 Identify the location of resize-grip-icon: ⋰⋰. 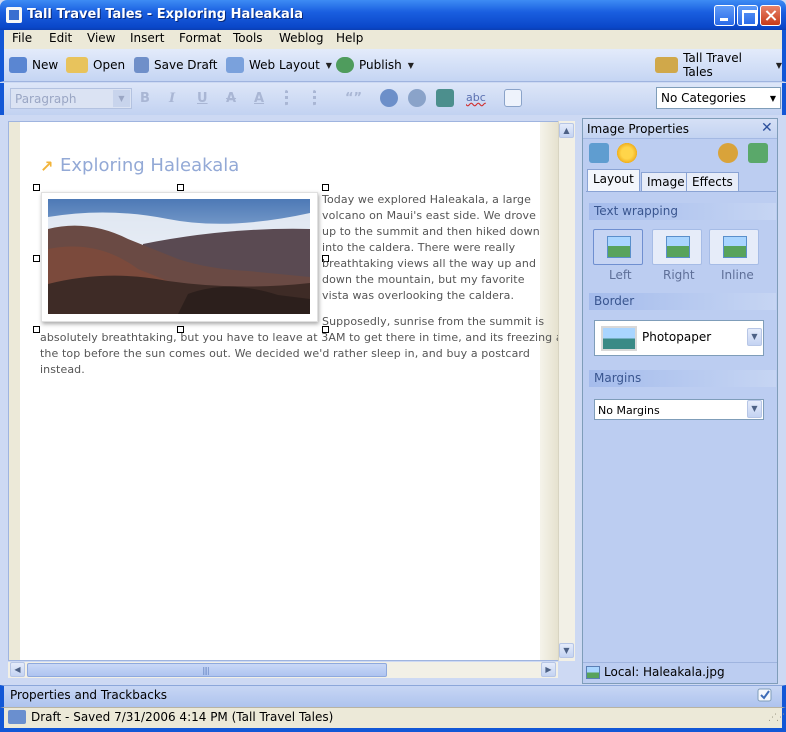
(776, 718).